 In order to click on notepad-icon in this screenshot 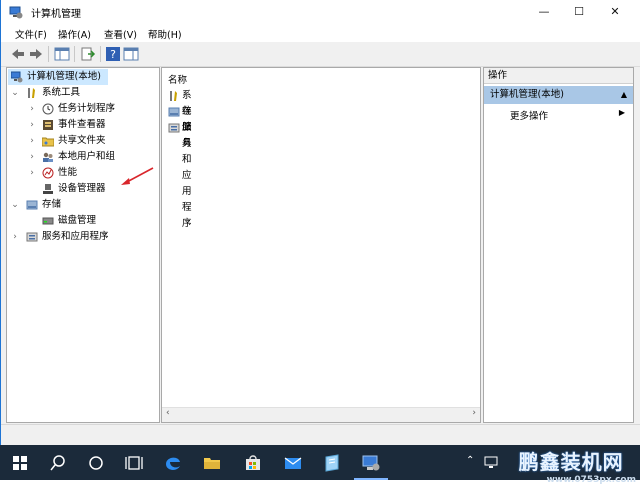, I will do `click(332, 463)`.